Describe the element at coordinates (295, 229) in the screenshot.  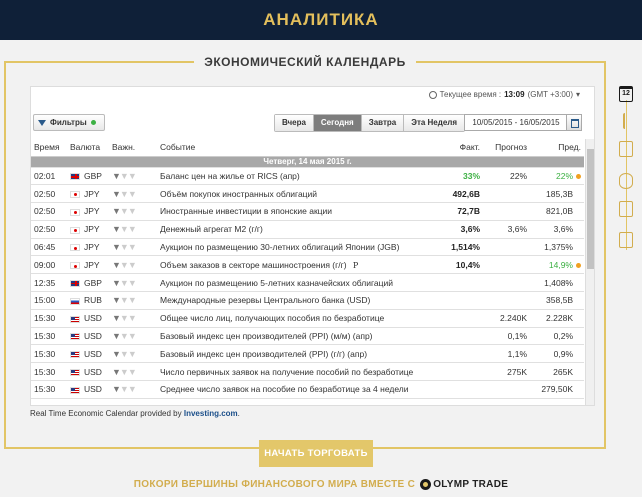
I see `event-name: Денежный агрегат M2 (г/г)` at that location.